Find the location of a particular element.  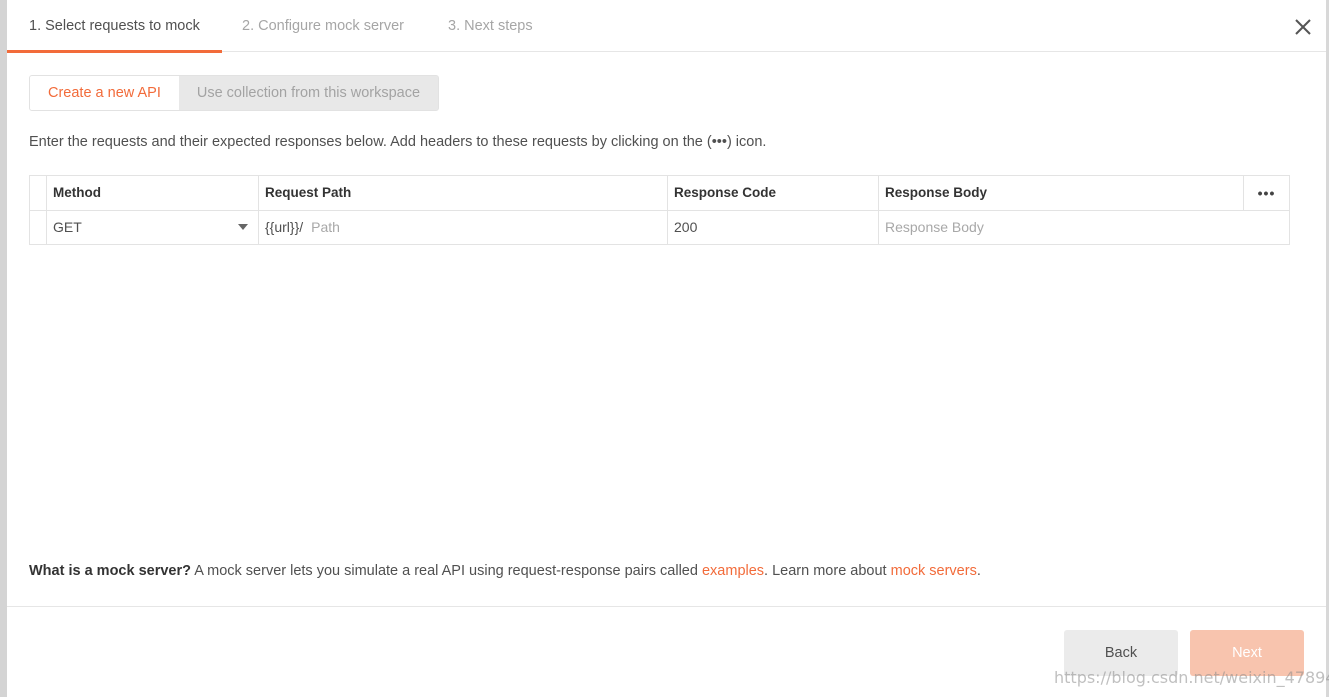

path-prefix: {{url}}/ is located at coordinates (284, 227).